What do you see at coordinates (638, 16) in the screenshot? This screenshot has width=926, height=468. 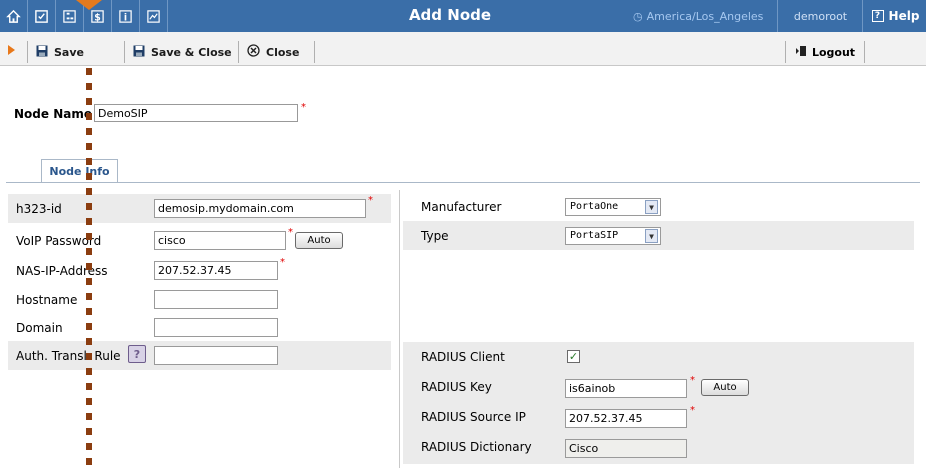 I see `clock-icon: ◷` at bounding box center [638, 16].